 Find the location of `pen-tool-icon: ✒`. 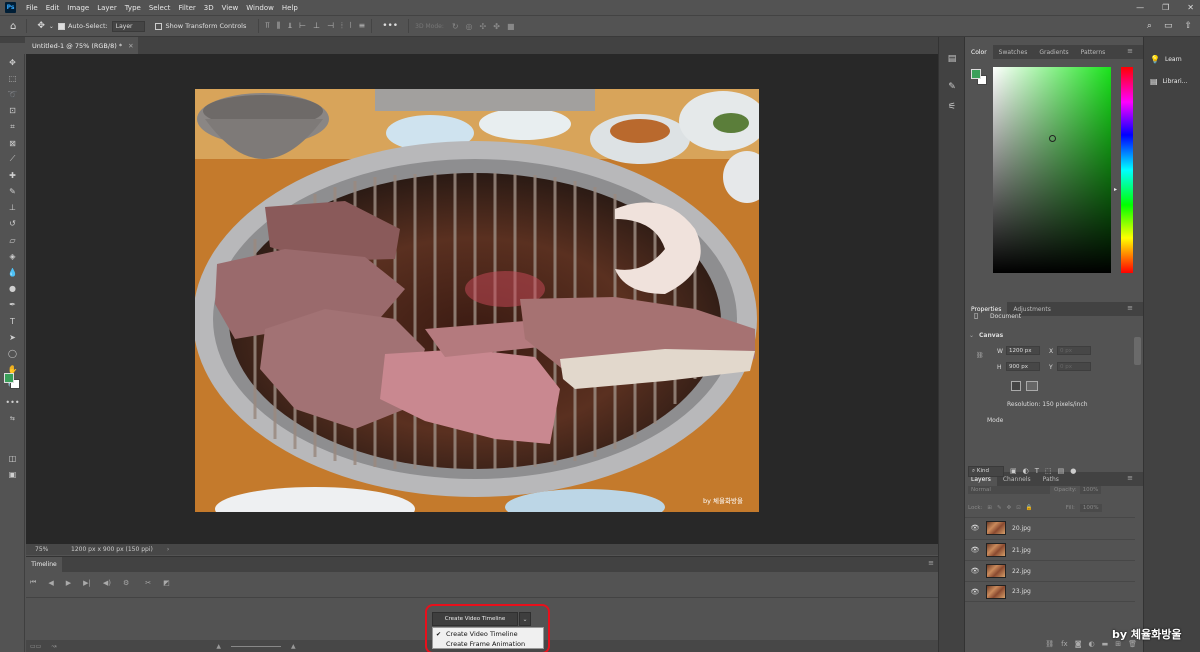

pen-tool-icon: ✒ is located at coordinates (12, 305).